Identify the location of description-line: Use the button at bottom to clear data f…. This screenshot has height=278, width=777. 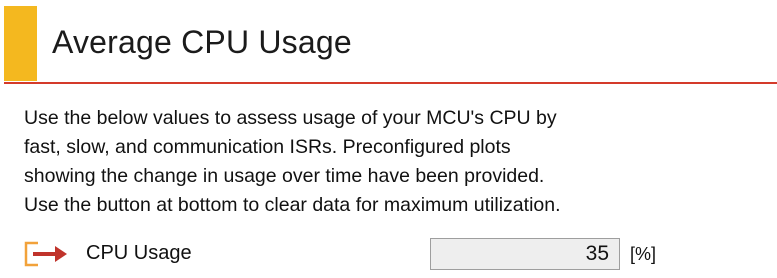
(292, 205).